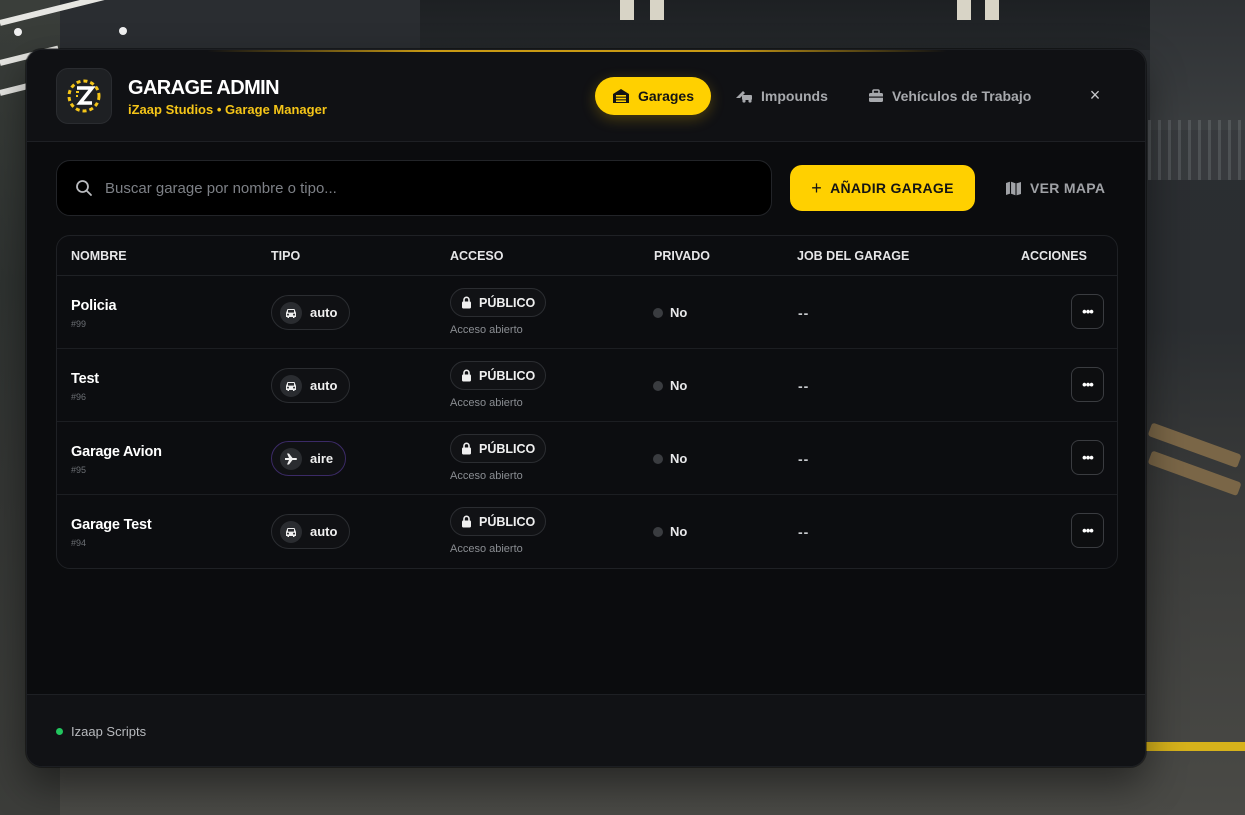 The height and width of the screenshot is (815, 1245). What do you see at coordinates (286, 256) in the screenshot?
I see `column-tipo: TIPO` at bounding box center [286, 256].